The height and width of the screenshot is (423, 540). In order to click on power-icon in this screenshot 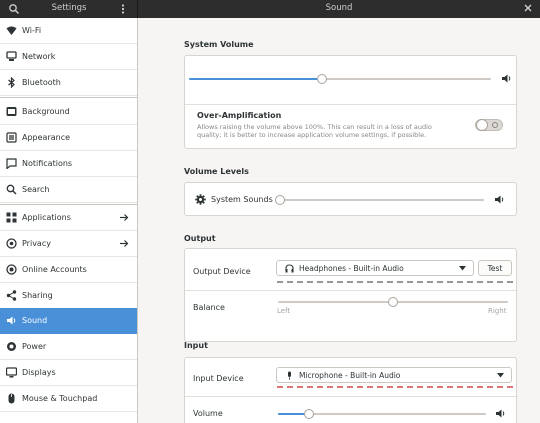, I will do `click(11, 346)`.